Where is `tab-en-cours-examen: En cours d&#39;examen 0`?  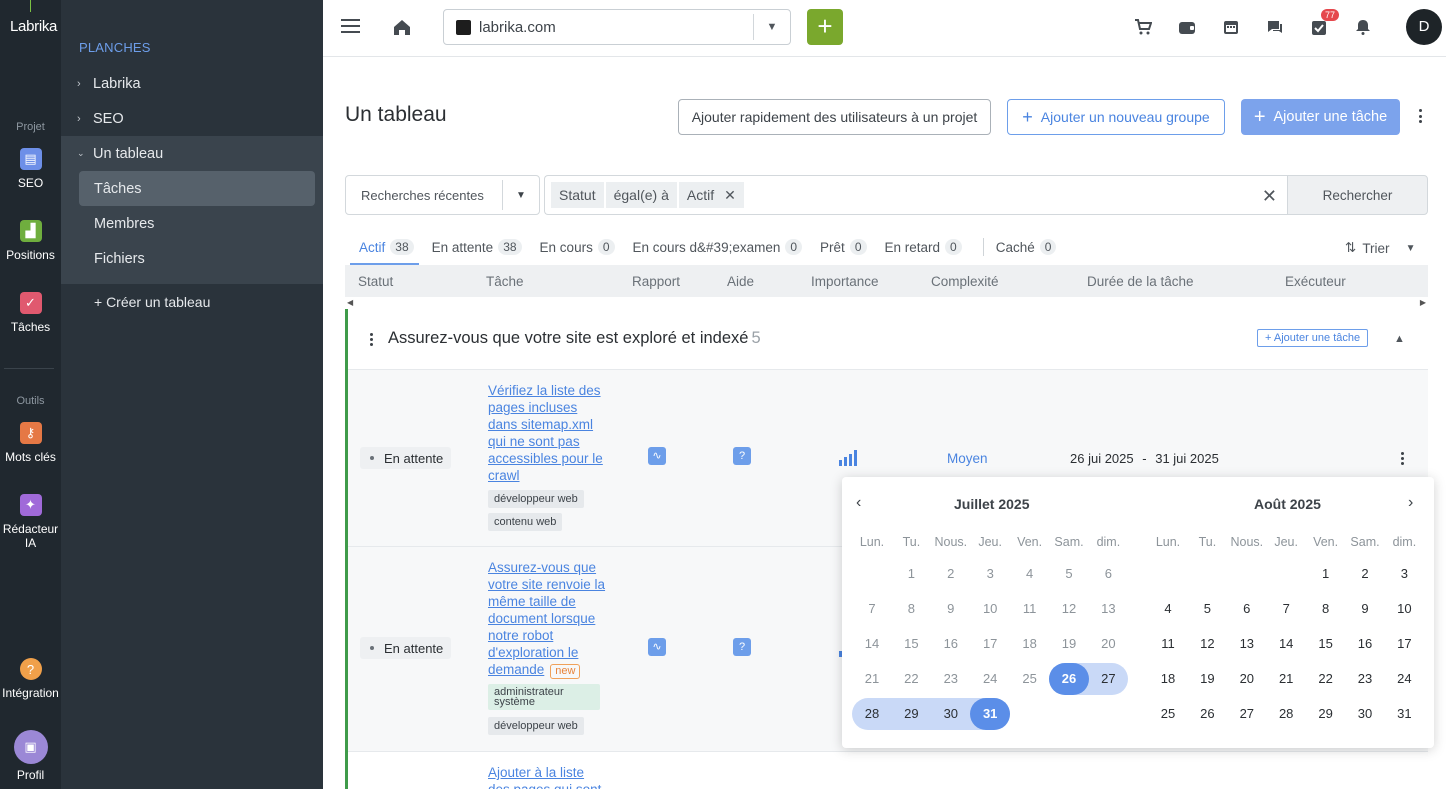 tab-en-cours-examen: En cours d&#39;examen 0 is located at coordinates (718, 247).